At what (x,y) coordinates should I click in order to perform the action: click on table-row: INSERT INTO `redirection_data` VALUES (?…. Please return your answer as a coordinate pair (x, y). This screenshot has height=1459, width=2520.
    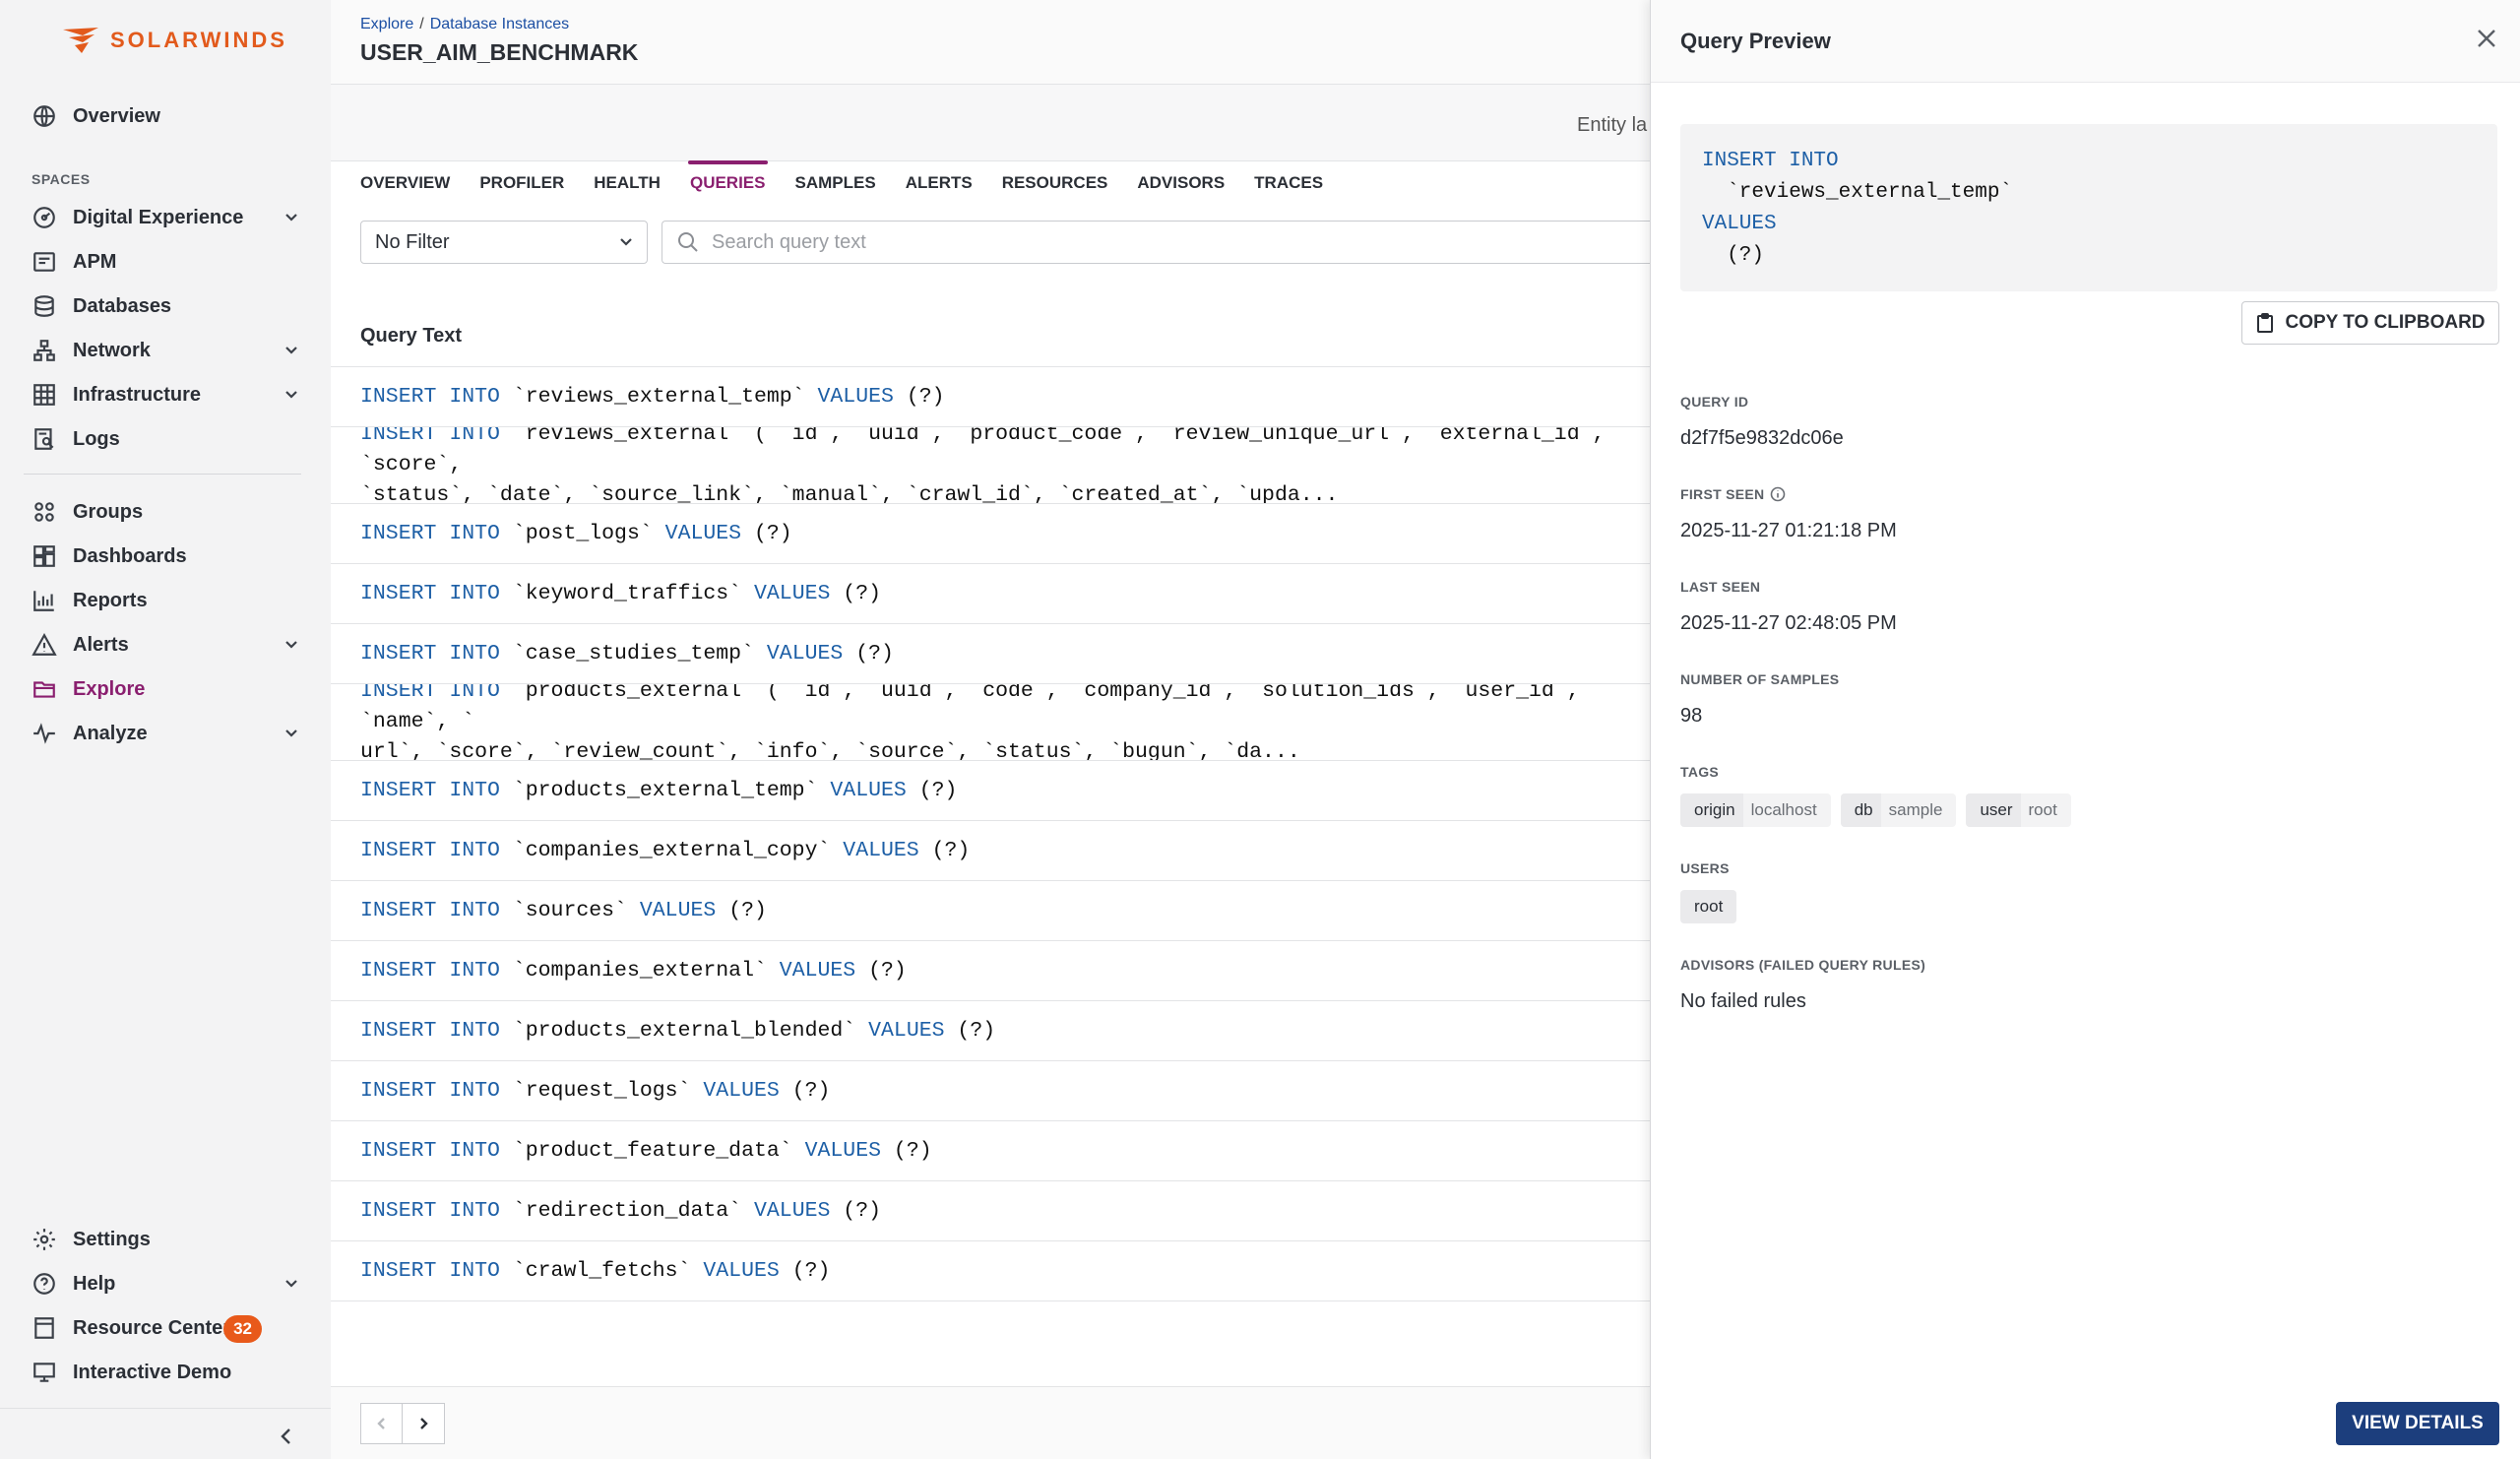
    Looking at the image, I should click on (990, 1211).